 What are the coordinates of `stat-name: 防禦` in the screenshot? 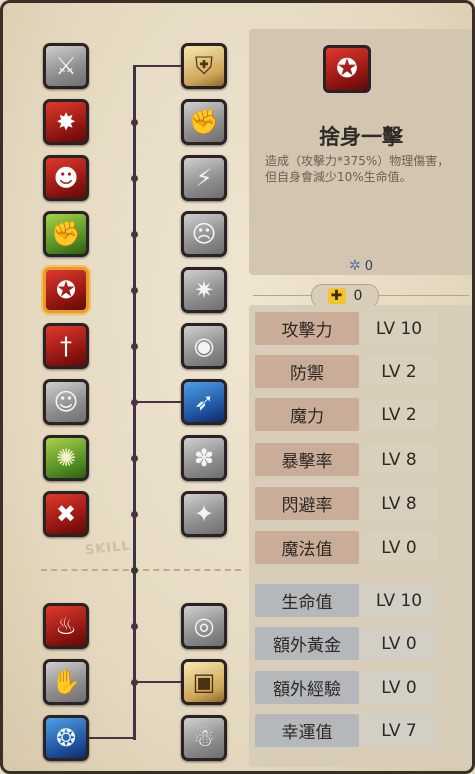 It's located at (307, 371).